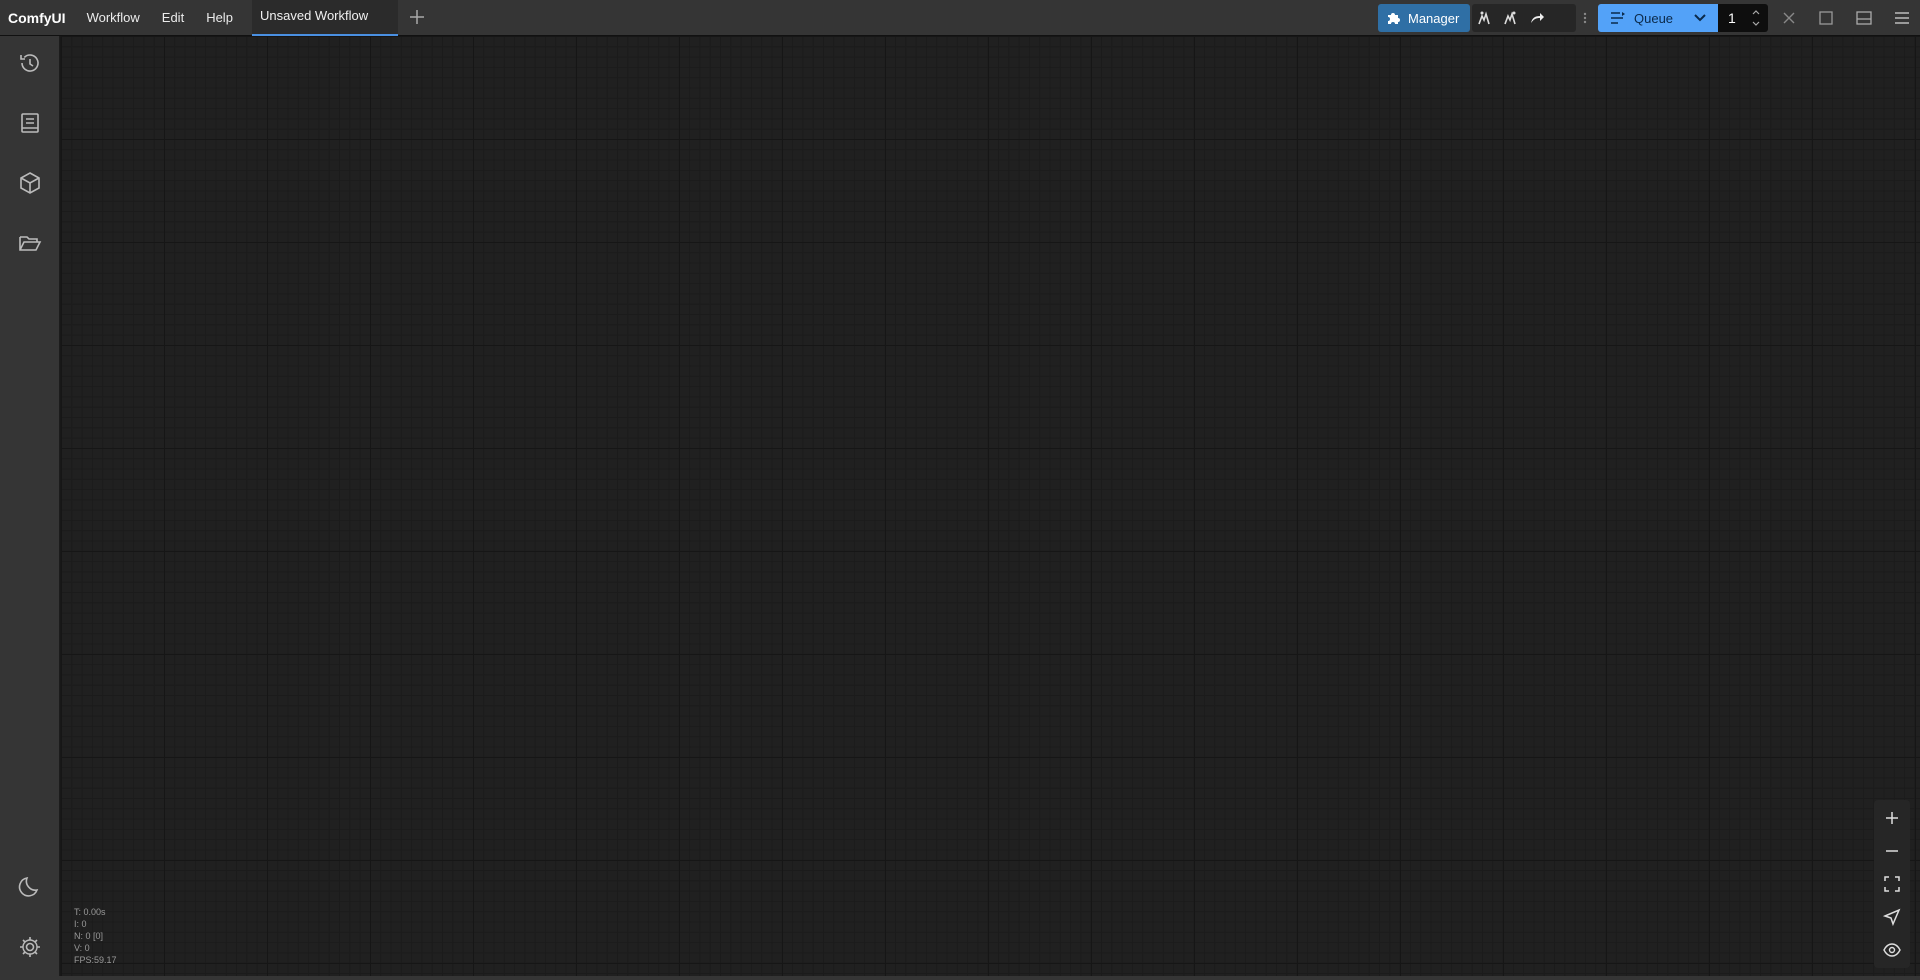 This screenshot has width=1920, height=980. I want to click on zoom-controls, so click(1892, 884).